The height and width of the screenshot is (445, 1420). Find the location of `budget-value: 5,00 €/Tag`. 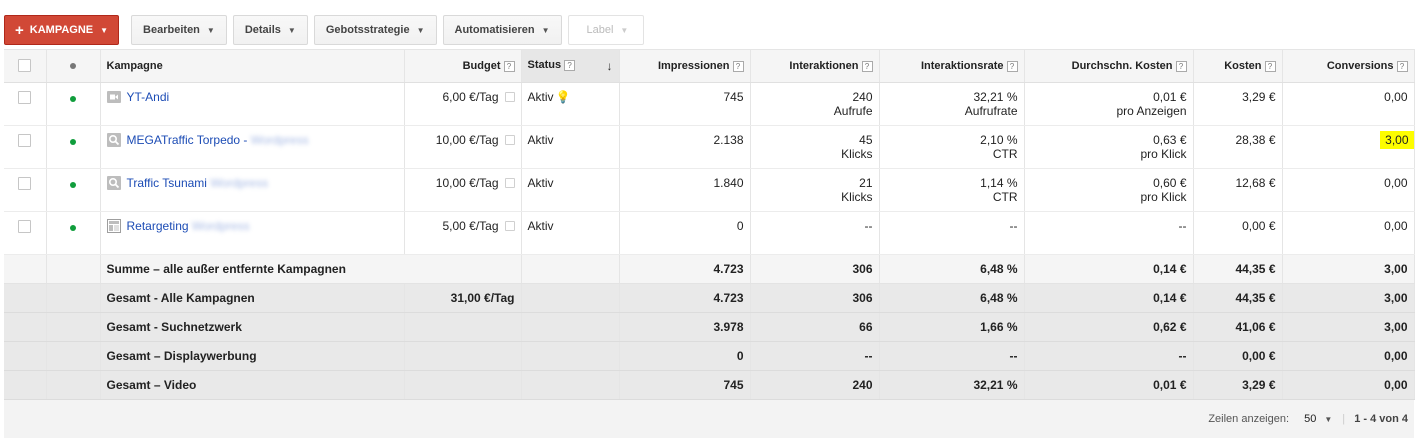

budget-value: 5,00 €/Tag is located at coordinates (470, 226).